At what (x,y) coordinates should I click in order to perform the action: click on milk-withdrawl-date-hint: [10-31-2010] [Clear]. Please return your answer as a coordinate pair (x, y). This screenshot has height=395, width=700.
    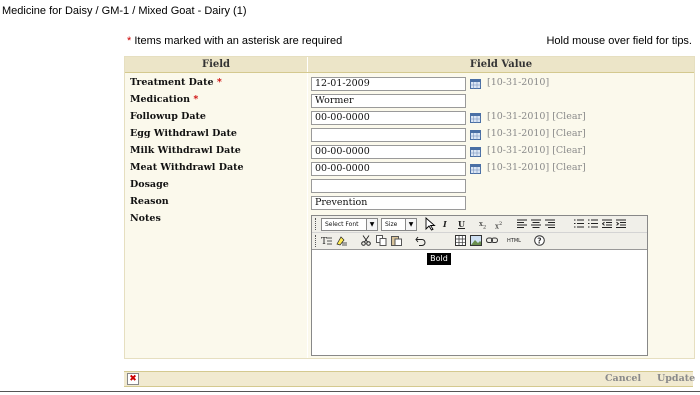
    Looking at the image, I should click on (536, 150).